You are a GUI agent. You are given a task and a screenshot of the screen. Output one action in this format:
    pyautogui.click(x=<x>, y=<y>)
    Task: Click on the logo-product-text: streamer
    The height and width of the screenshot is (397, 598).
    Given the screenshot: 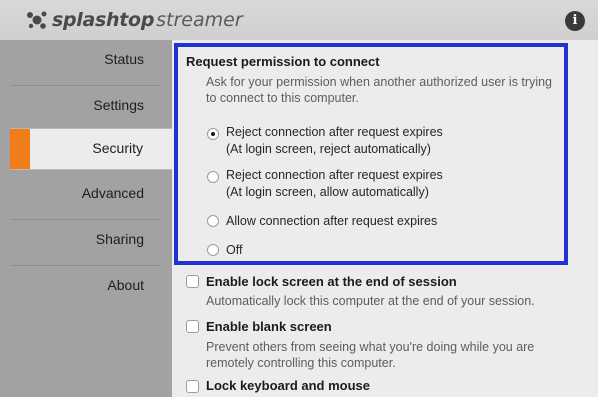 What is the action you would take?
    pyautogui.click(x=199, y=20)
    